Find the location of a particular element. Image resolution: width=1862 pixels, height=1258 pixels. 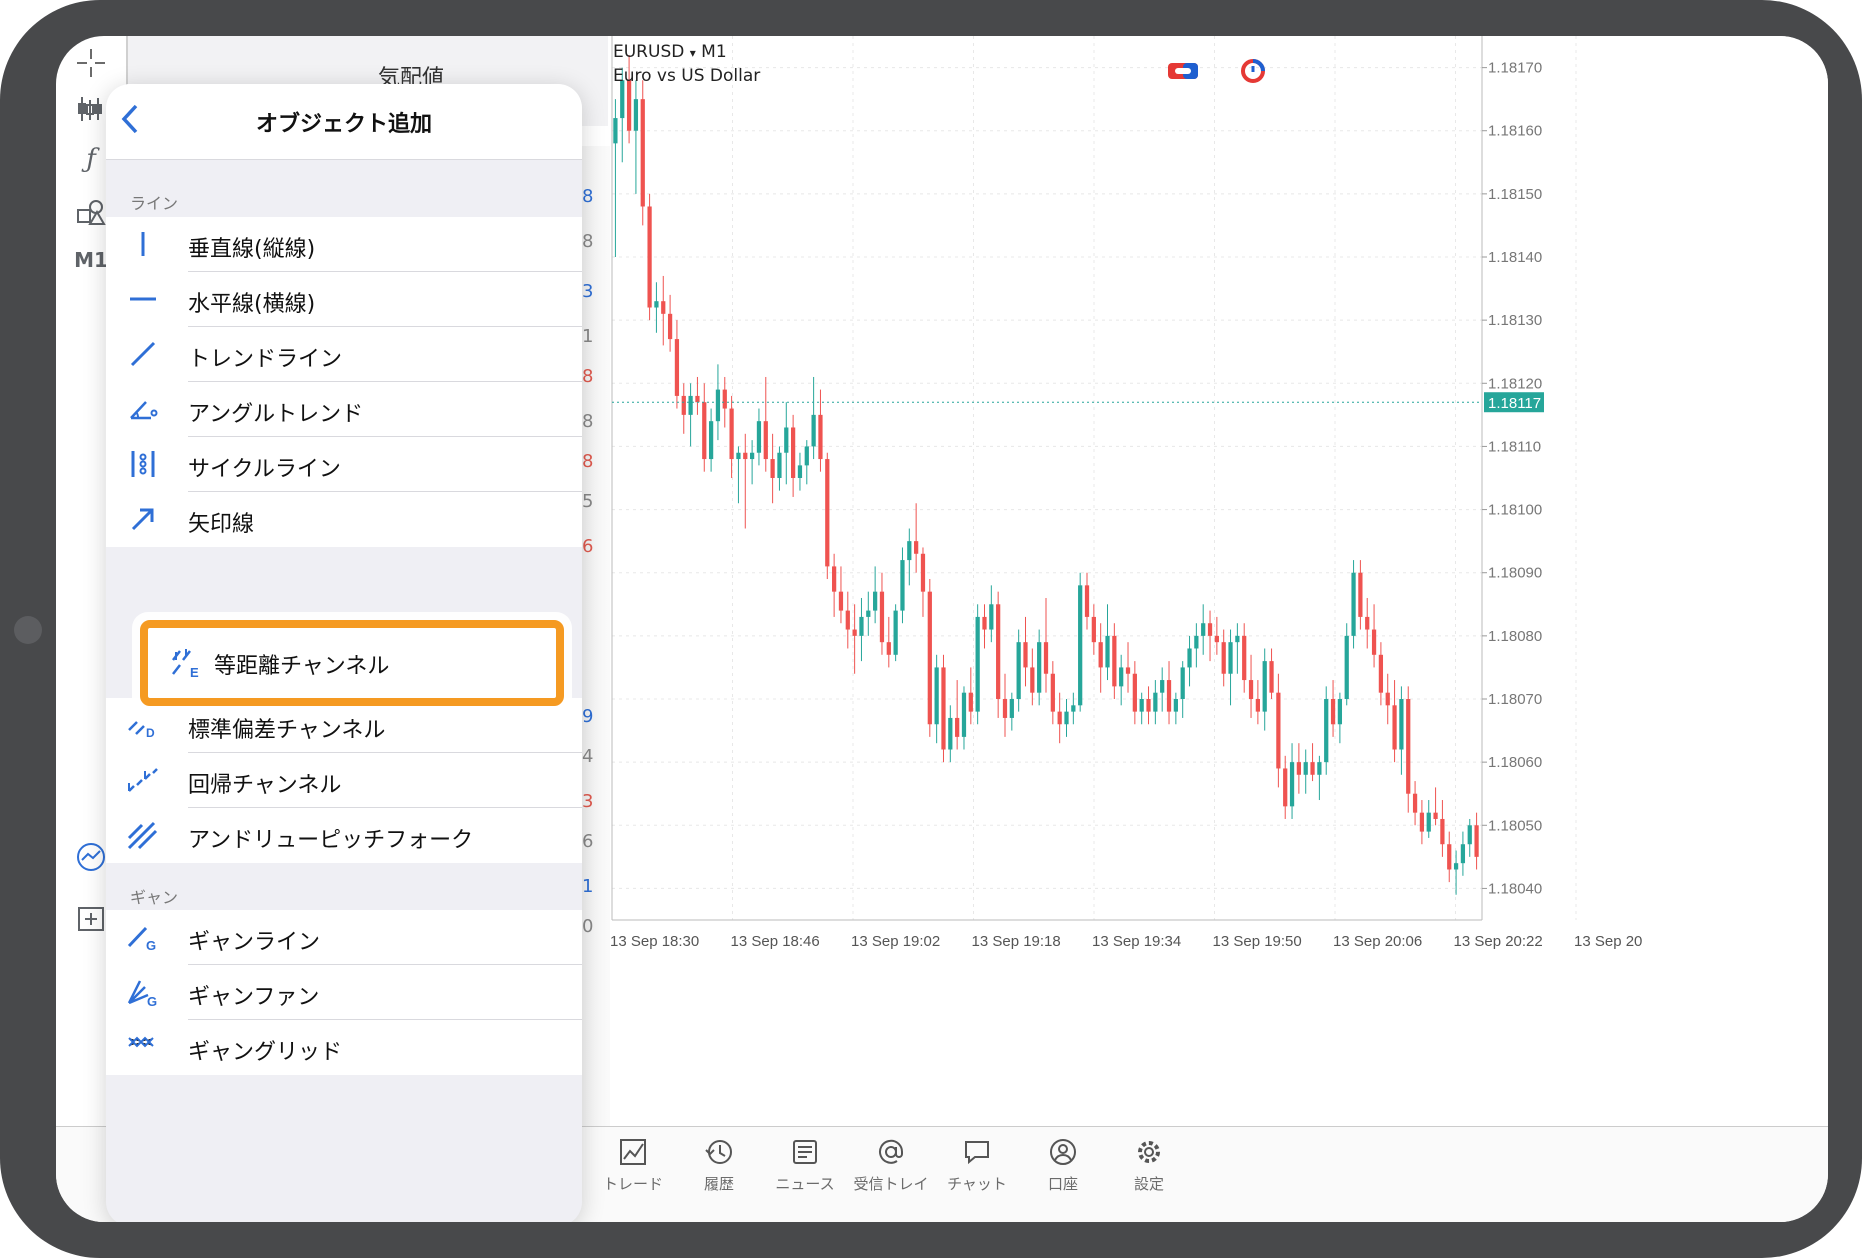

time-tick-label: 13 Sep 20:06 is located at coordinates (1377, 941).